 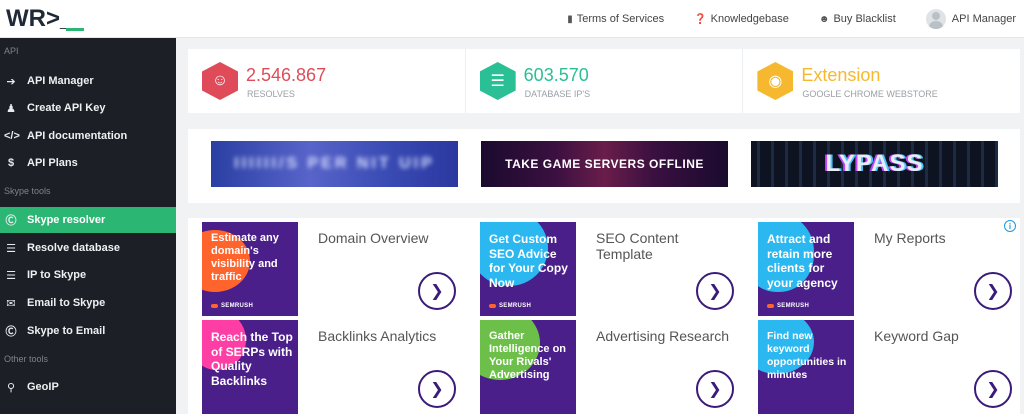 I want to click on adchoices-icon: i, so click(x=1010, y=226).